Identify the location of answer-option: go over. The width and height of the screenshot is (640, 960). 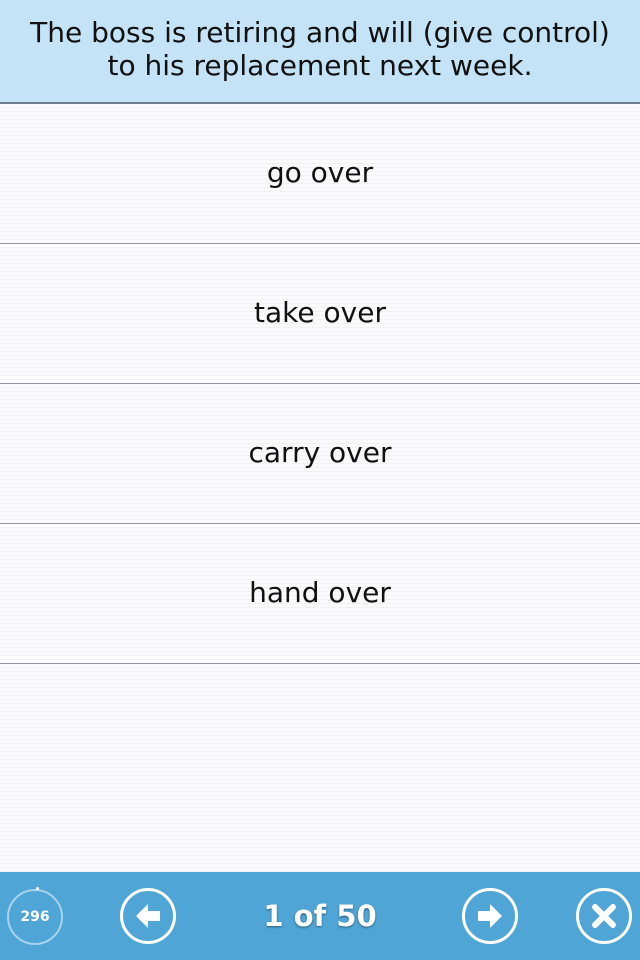
(320, 174).